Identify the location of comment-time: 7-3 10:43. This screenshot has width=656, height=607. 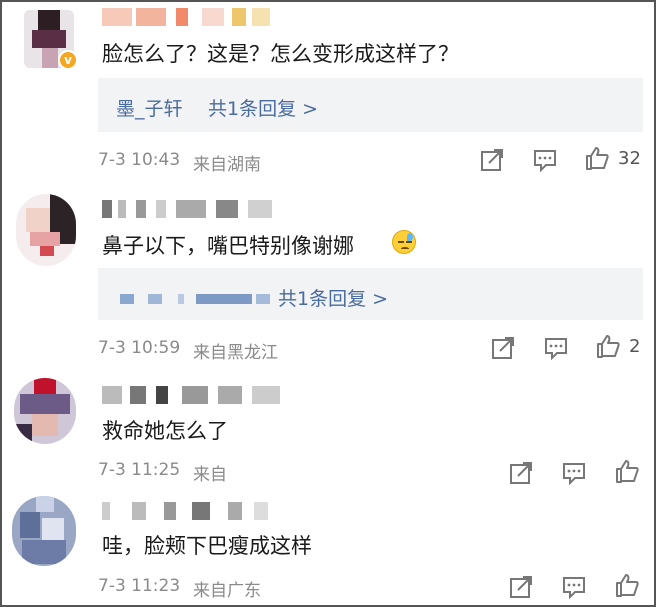
(139, 160).